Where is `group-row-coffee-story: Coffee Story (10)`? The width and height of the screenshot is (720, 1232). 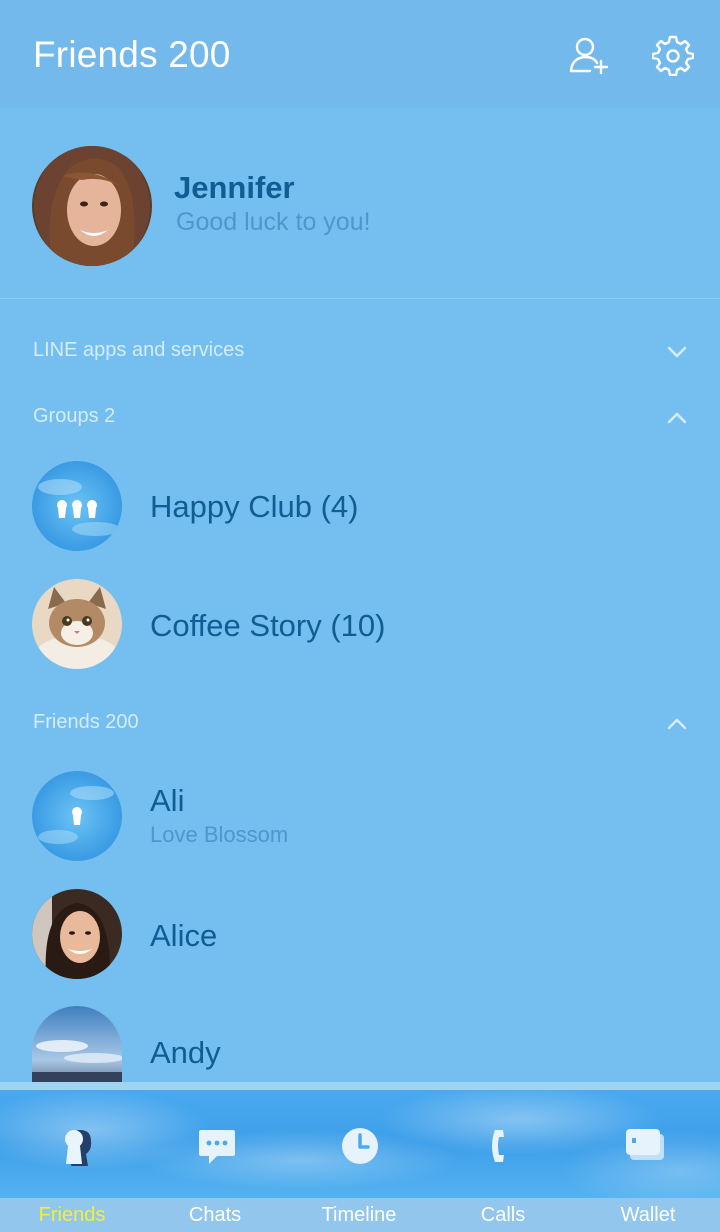 group-row-coffee-story: Coffee Story (10) is located at coordinates (360, 624).